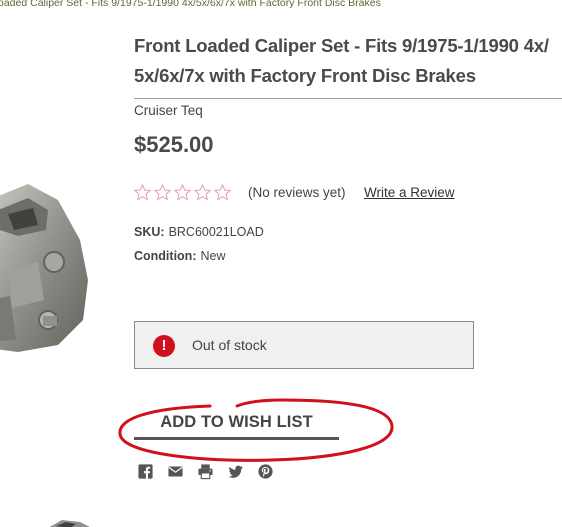 This screenshot has height=527, width=562. I want to click on condition-value: New, so click(213, 256).